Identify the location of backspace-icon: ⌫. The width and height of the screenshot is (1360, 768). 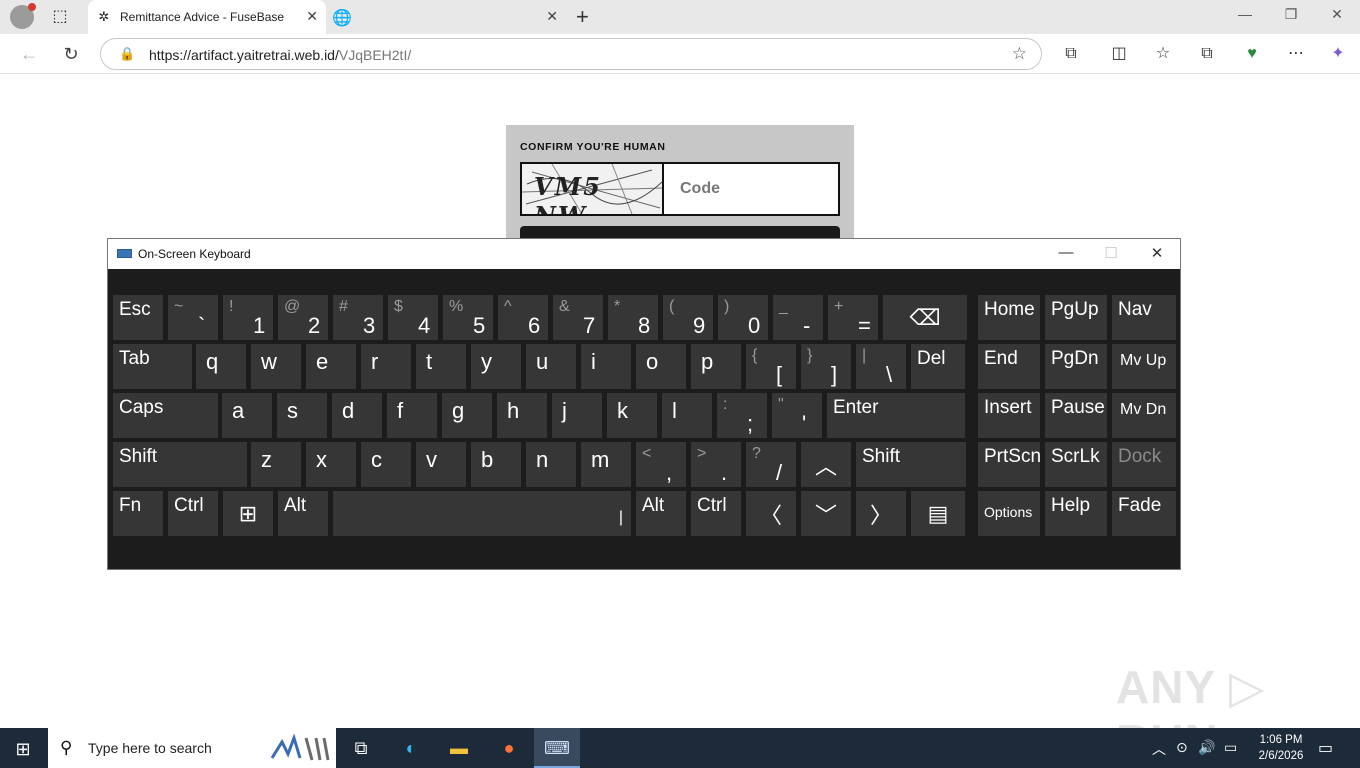
(925, 317).